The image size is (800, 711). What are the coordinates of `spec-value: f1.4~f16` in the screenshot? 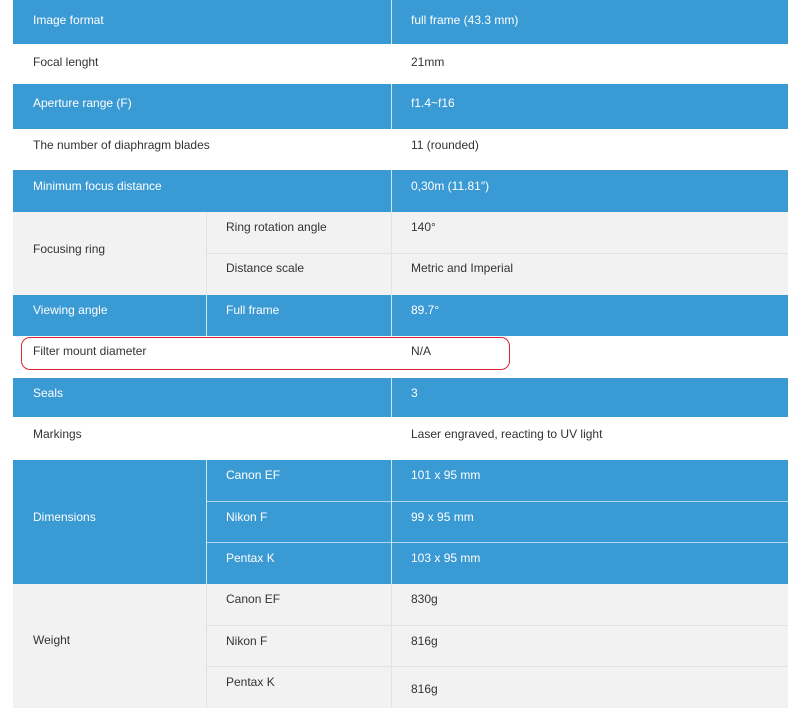 It's located at (433, 103).